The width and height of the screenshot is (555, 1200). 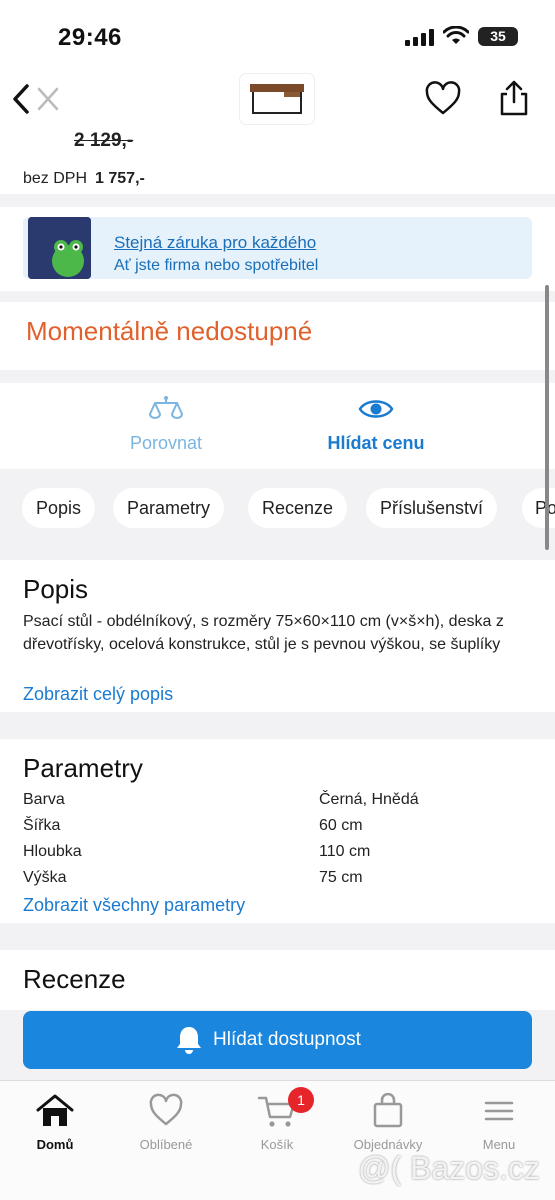 I want to click on parameter-name: Výška, so click(x=45, y=877).